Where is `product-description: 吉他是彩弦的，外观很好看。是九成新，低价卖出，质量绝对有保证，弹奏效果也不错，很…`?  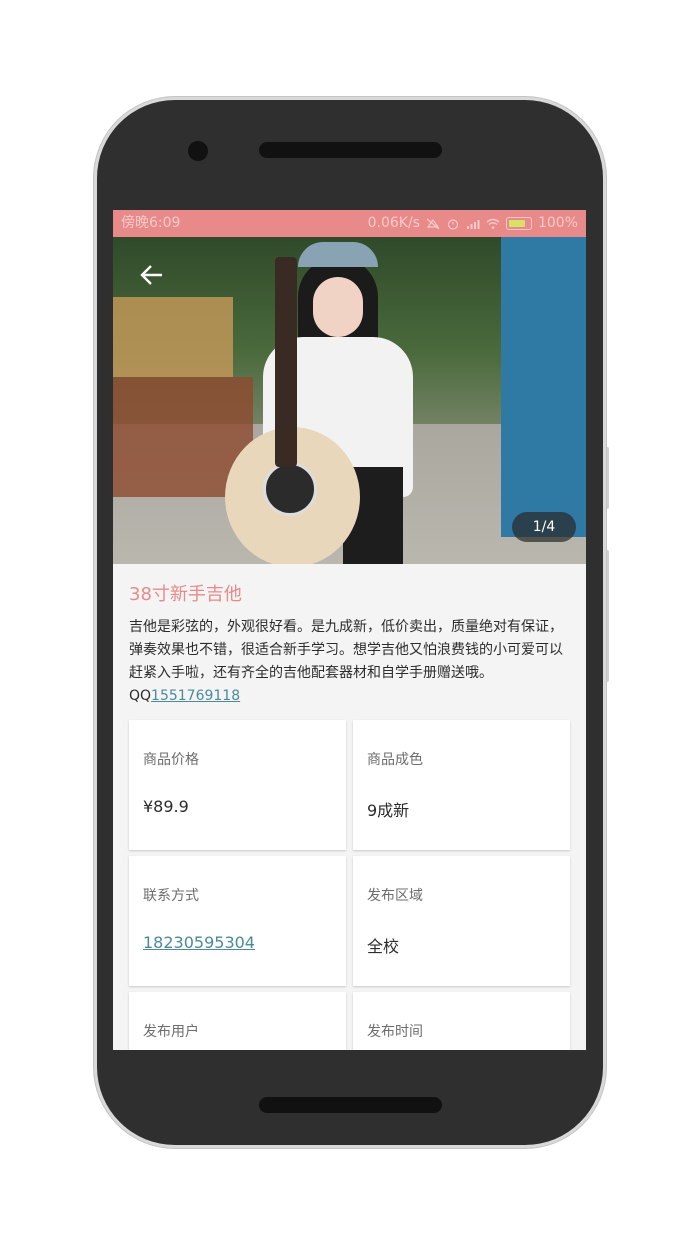 product-description: 吉他是彩弦的，外观很好看。是九成新，低价卖出，质量绝对有保证，弹奏效果也不错，很… is located at coordinates (348, 662).